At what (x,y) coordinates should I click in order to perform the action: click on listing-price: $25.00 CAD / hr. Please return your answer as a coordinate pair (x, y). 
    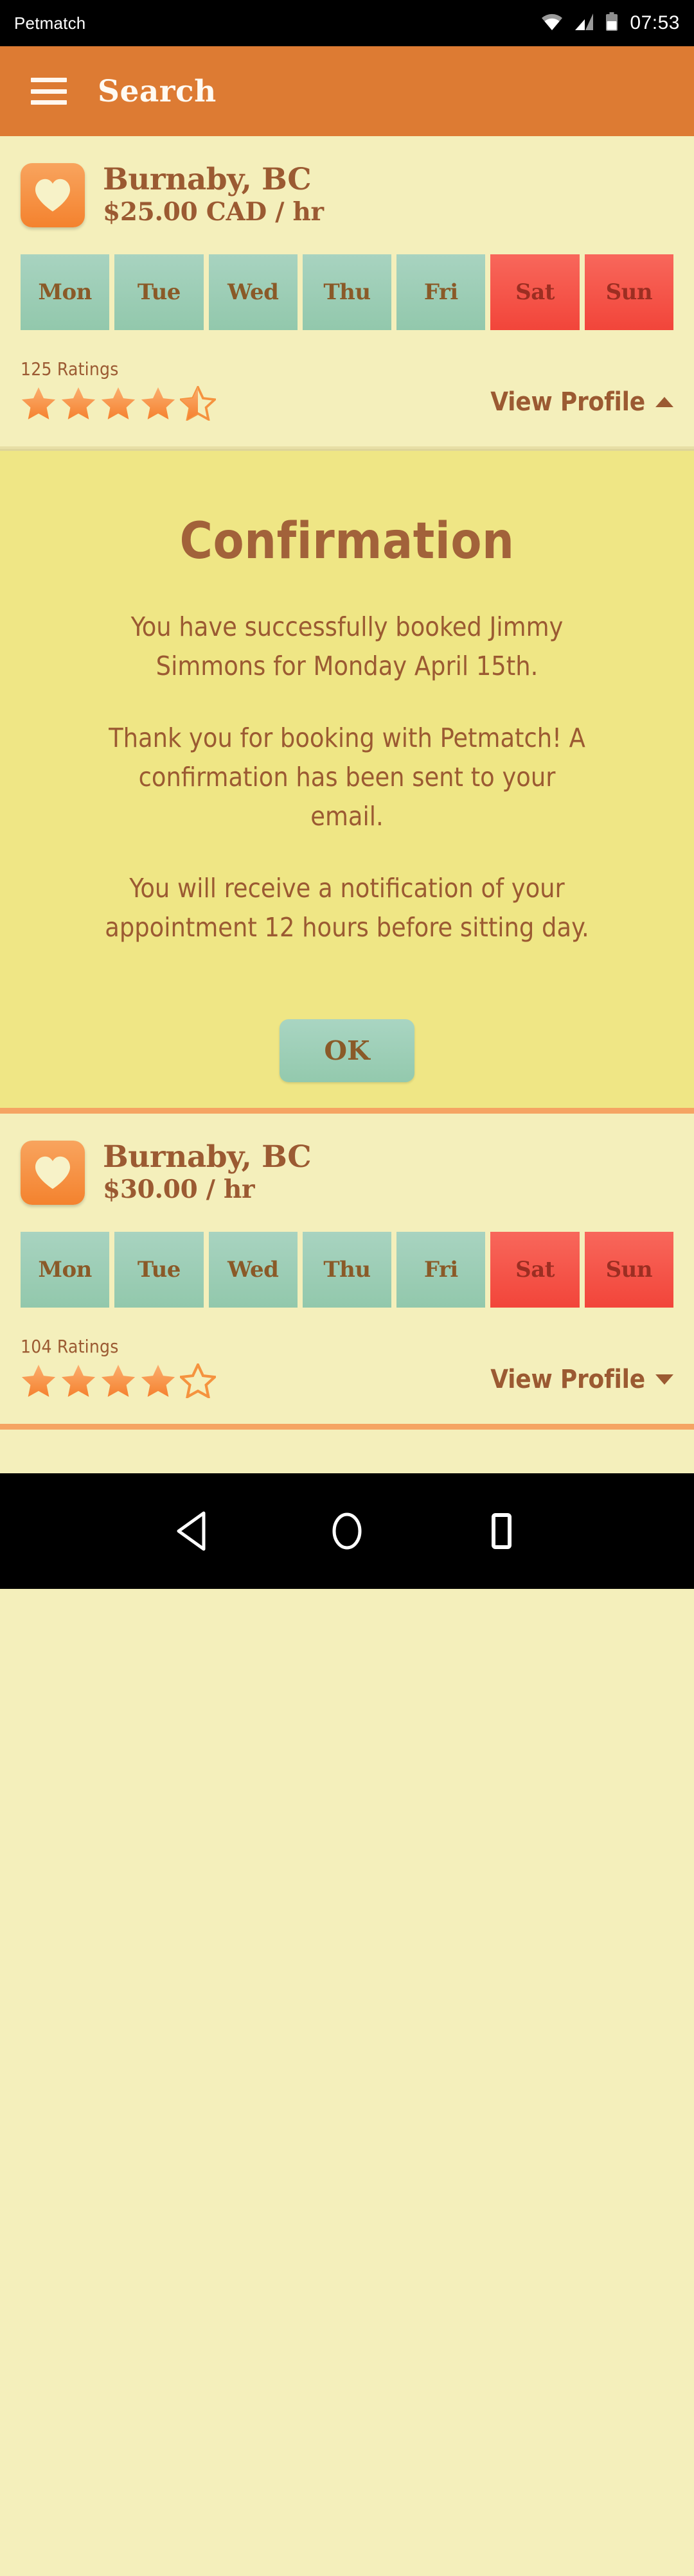
    Looking at the image, I should click on (214, 212).